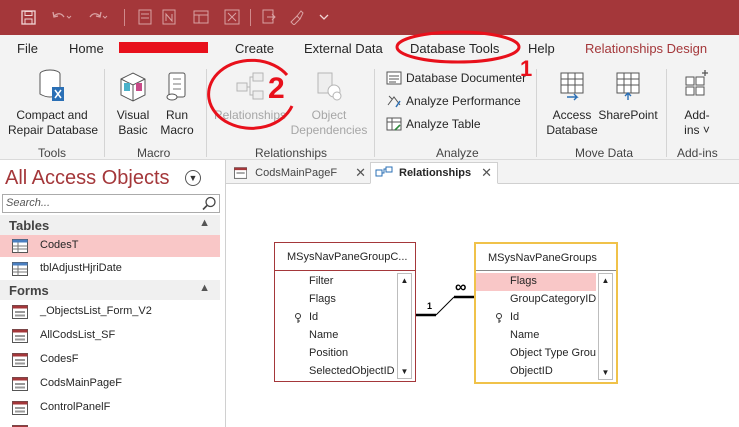 This screenshot has height=427, width=739. What do you see at coordinates (81, 383) in the screenshot?
I see `nav-item-label: CodsMainPageF` at bounding box center [81, 383].